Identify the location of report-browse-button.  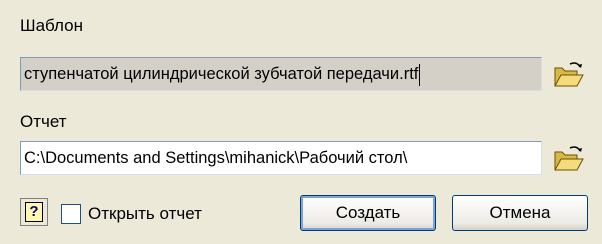
(569, 159).